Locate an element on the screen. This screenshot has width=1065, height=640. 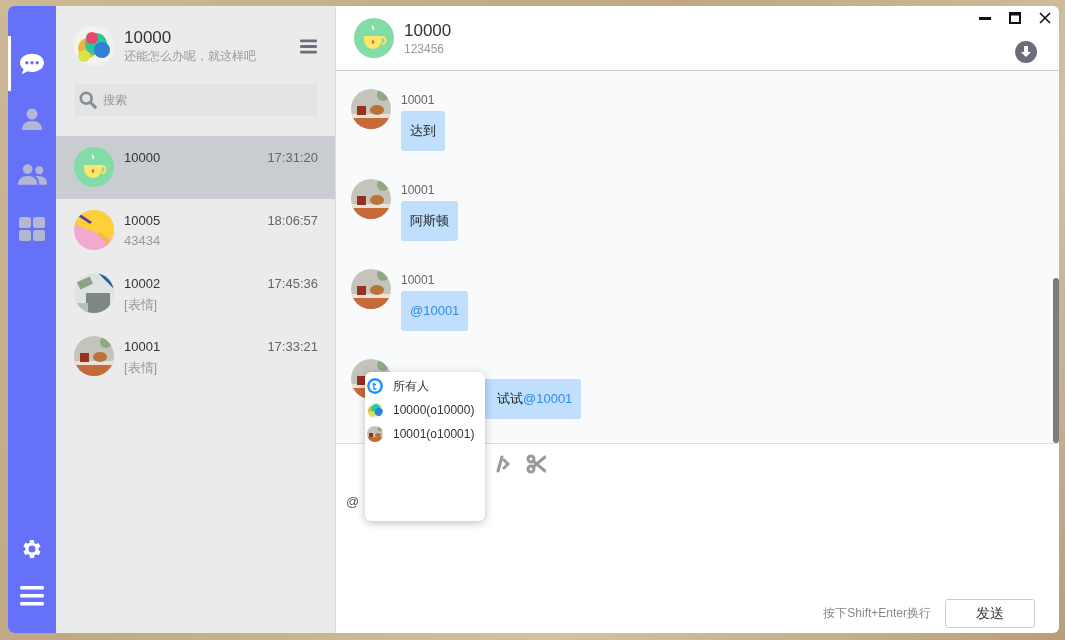
download-icon is located at coordinates (1026, 52).